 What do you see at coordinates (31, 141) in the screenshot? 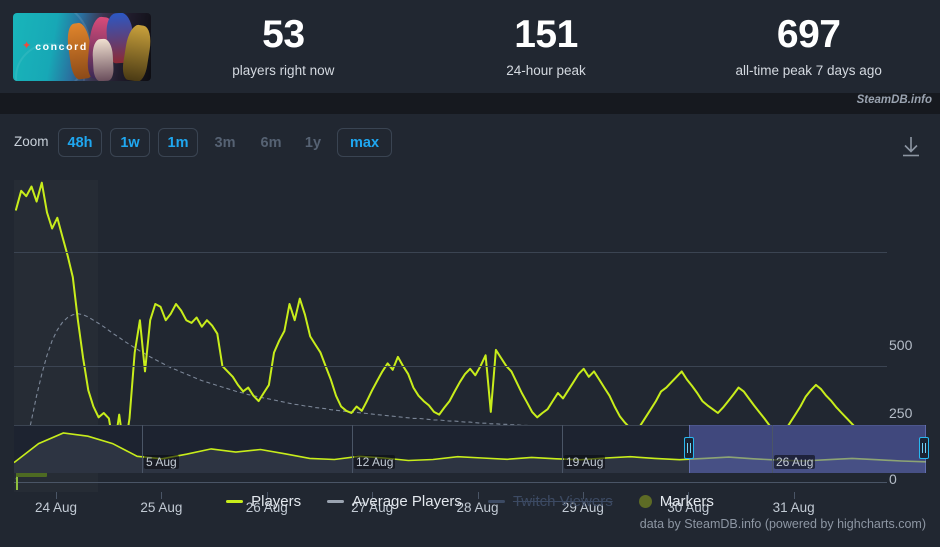
I see `zoom-label: Zoom` at bounding box center [31, 141].